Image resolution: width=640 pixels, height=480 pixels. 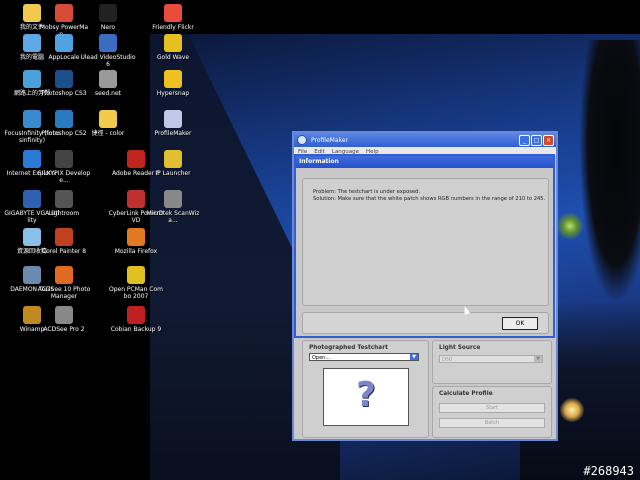 What do you see at coordinates (173, 119) in the screenshot?
I see `profilemaker-icon` at bounding box center [173, 119].